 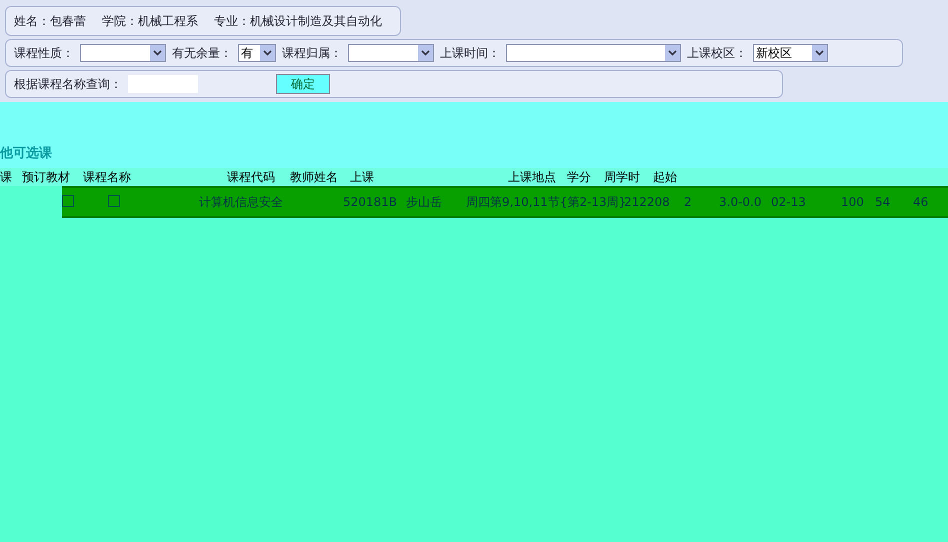 What do you see at coordinates (853, 202) in the screenshot?
I see `table-cell-text: 100` at bounding box center [853, 202].